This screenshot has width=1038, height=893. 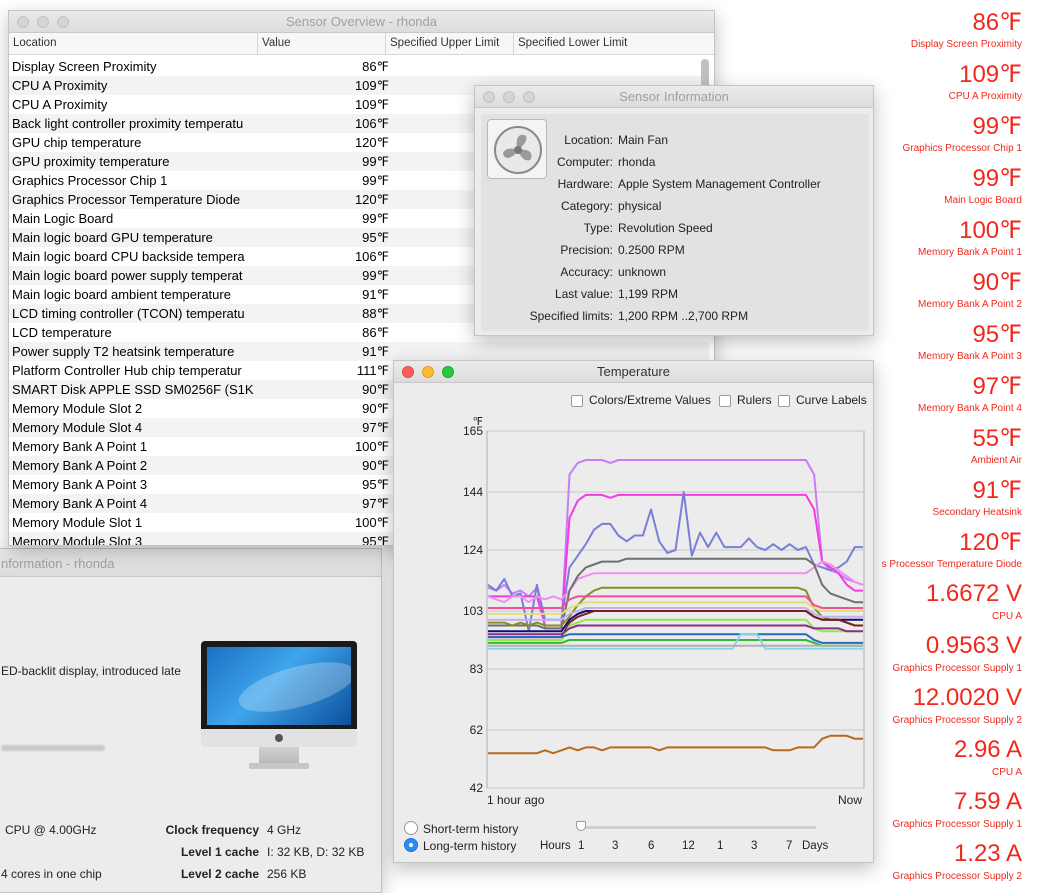 I want to click on history-slider-knob, so click(x=581, y=826).